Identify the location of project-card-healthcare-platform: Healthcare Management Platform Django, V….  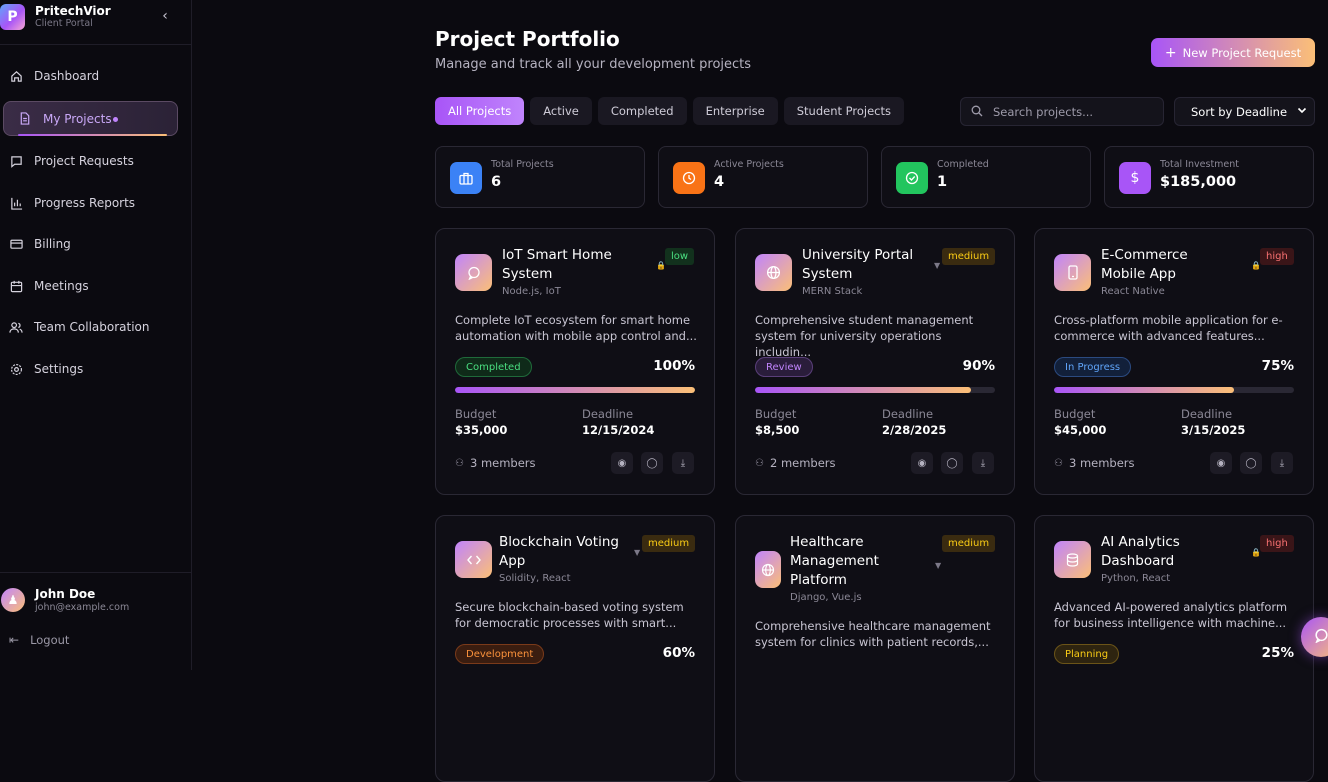
(875, 648).